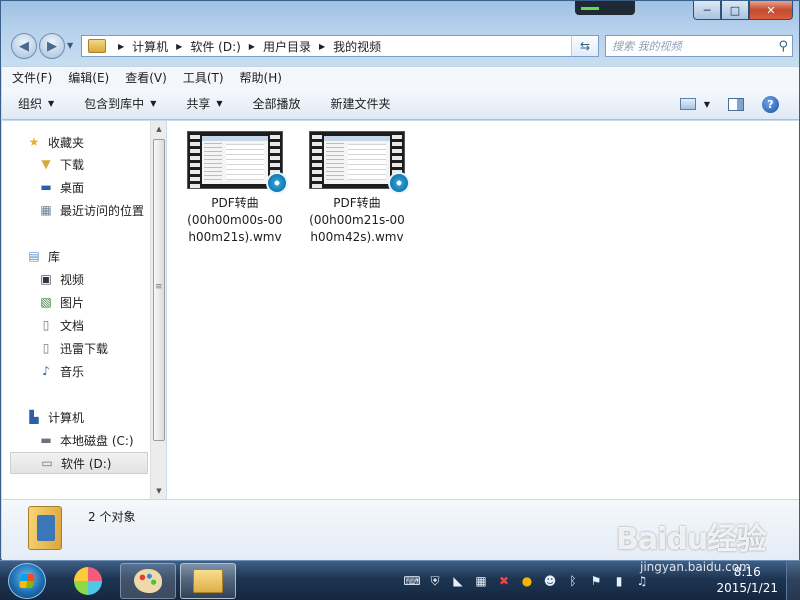 The width and height of the screenshot is (800, 600). I want to click on palette-icon, so click(148, 581).